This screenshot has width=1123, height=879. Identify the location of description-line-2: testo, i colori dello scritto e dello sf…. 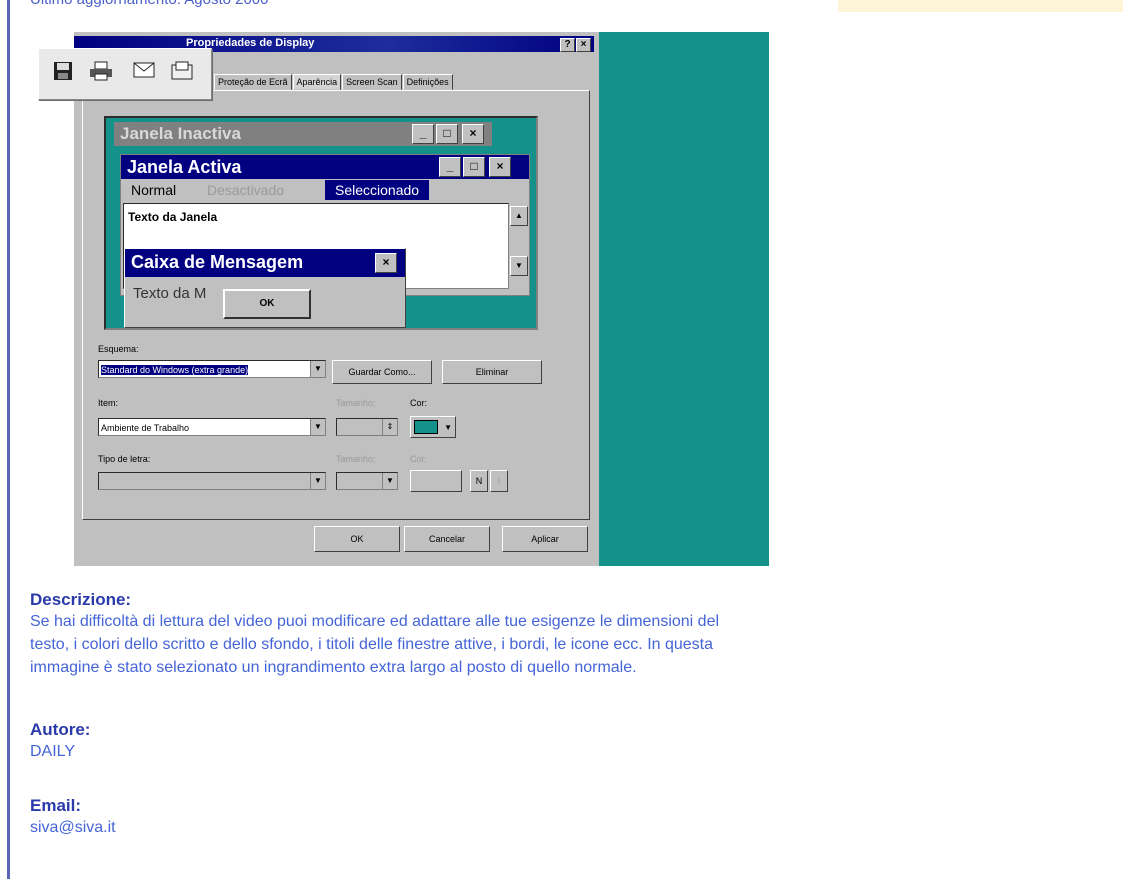
(372, 644).